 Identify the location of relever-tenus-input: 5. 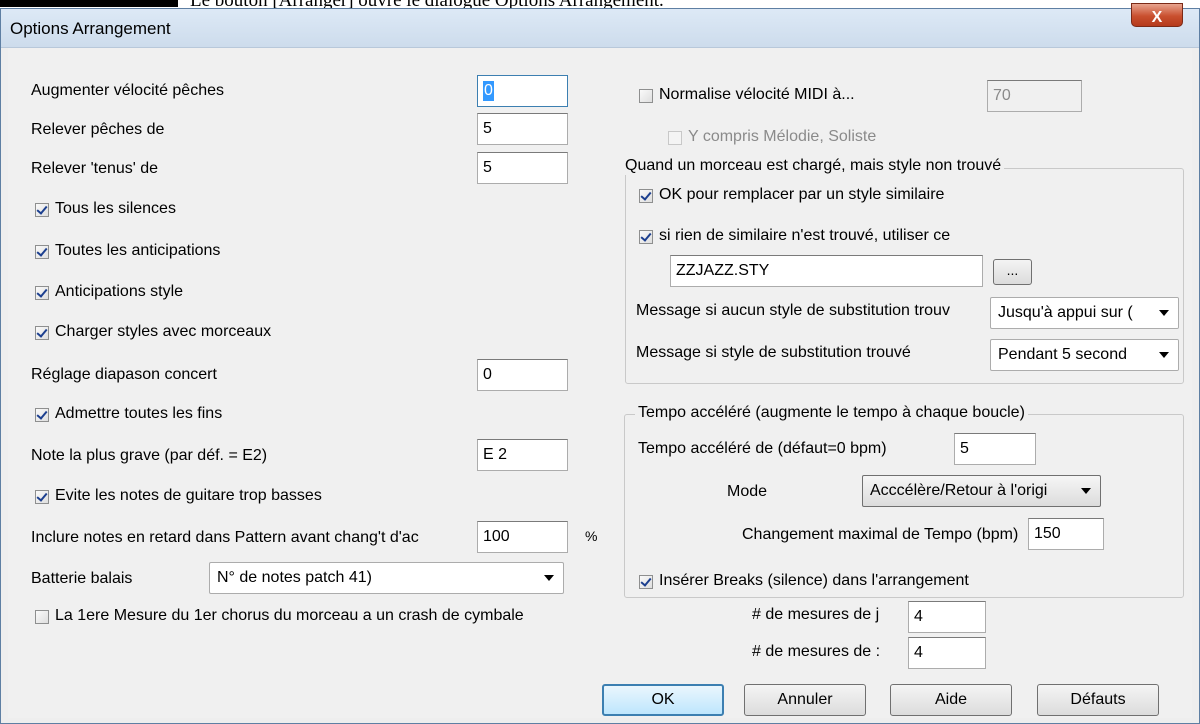
(522, 168).